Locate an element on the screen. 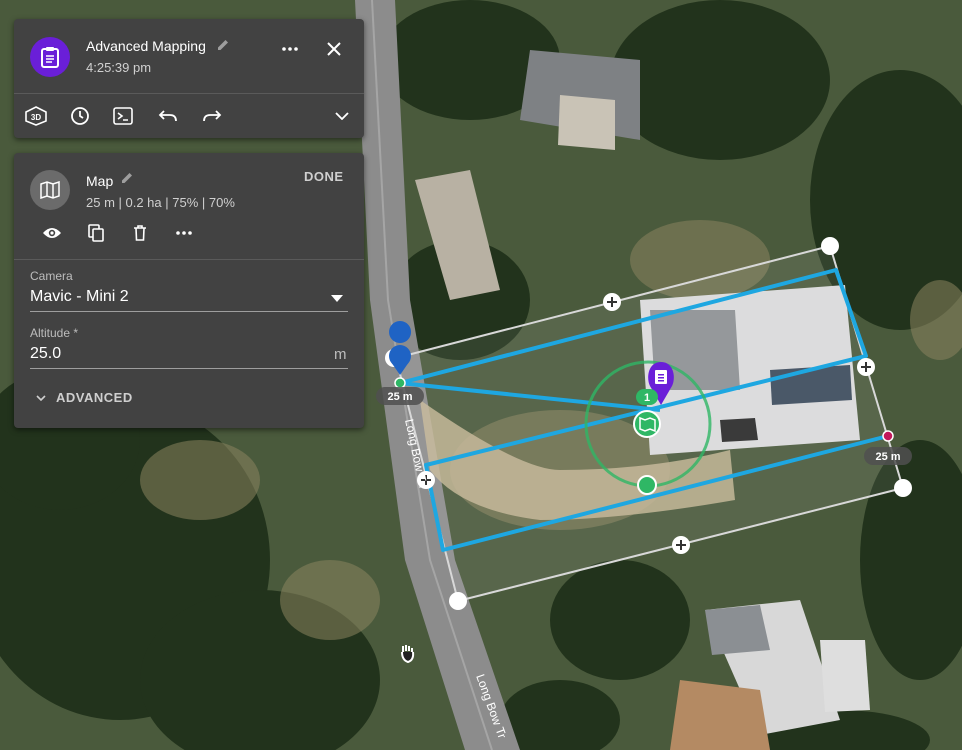 This screenshot has height=750, width=962. edit-title-button is located at coordinates (223, 45).